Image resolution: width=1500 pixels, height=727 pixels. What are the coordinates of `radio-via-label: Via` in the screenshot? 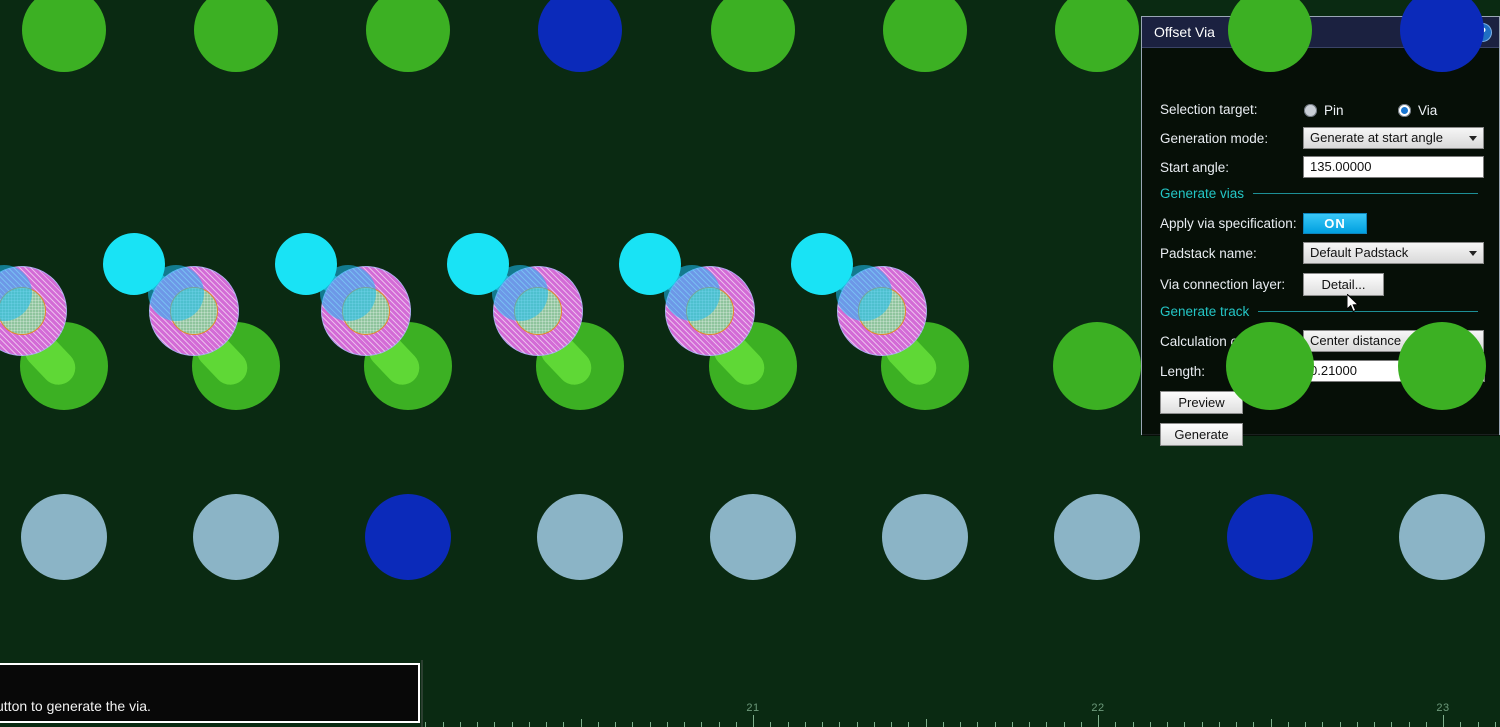 It's located at (1428, 110).